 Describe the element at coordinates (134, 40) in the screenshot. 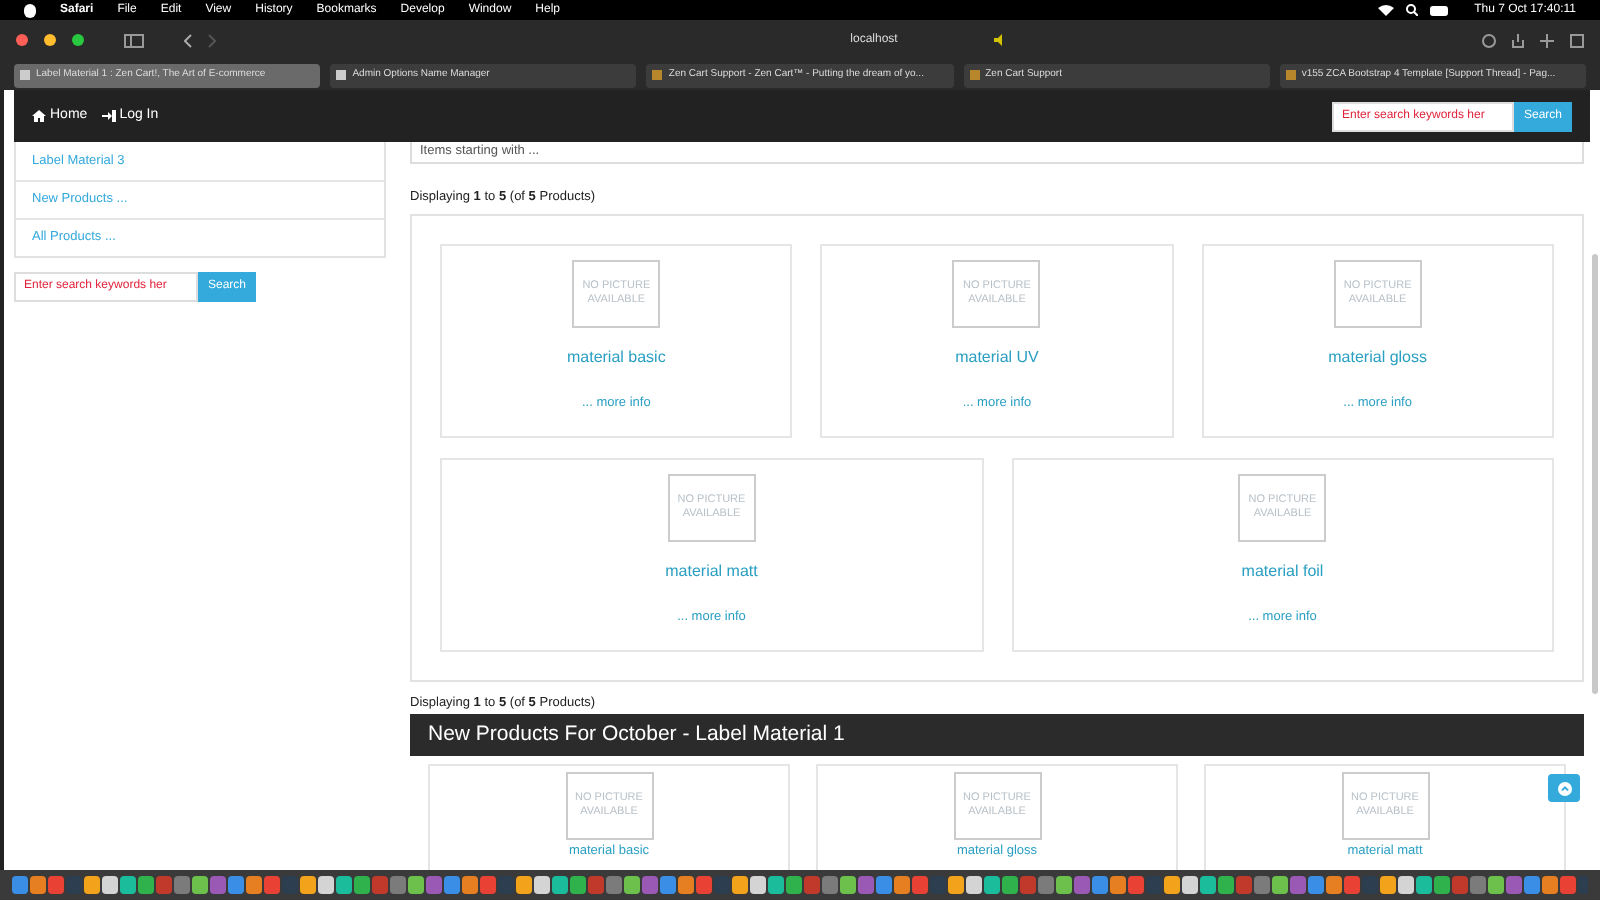

I see `sidebar-icon` at that location.